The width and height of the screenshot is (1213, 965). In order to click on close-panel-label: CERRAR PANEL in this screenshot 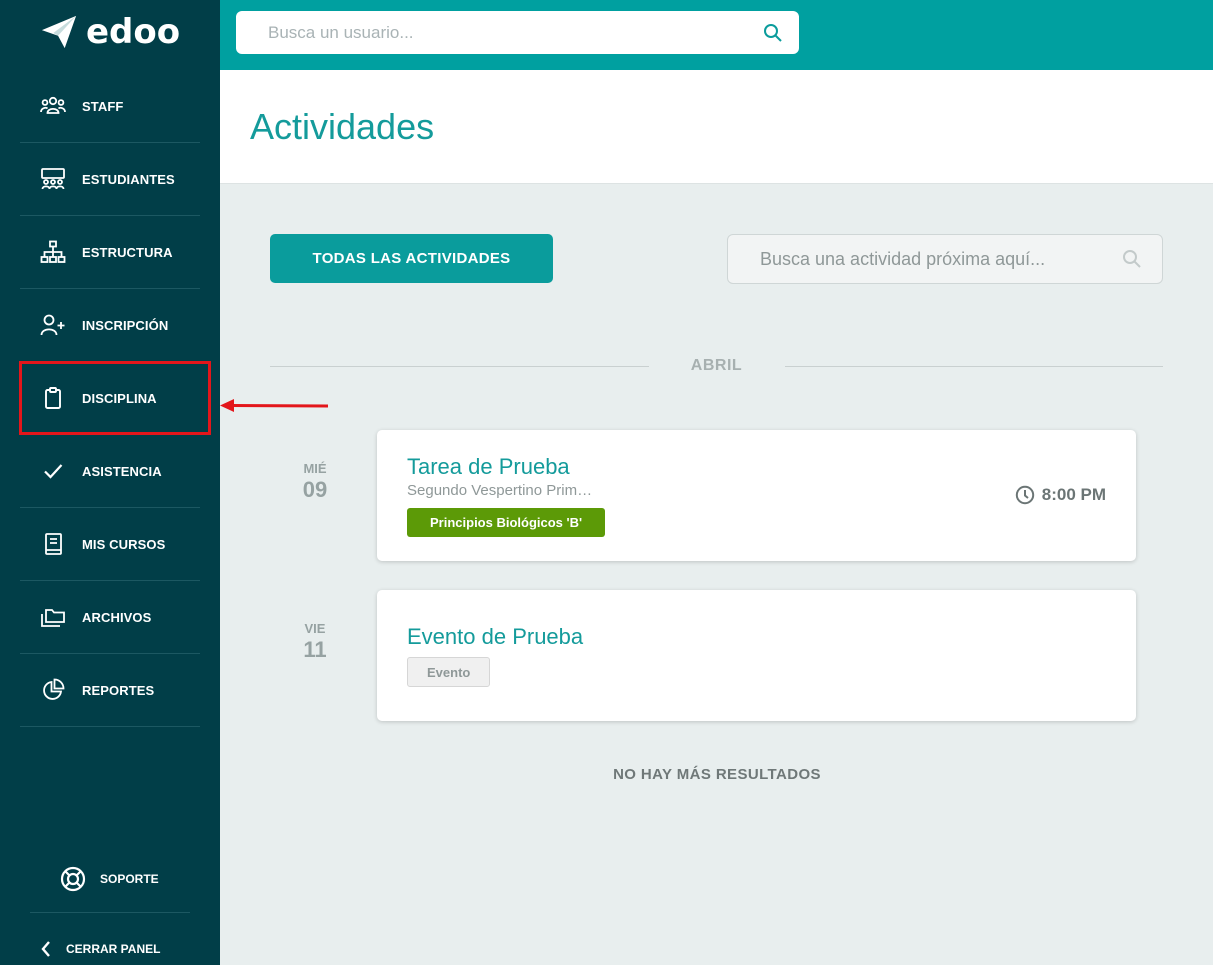, I will do `click(113, 949)`.